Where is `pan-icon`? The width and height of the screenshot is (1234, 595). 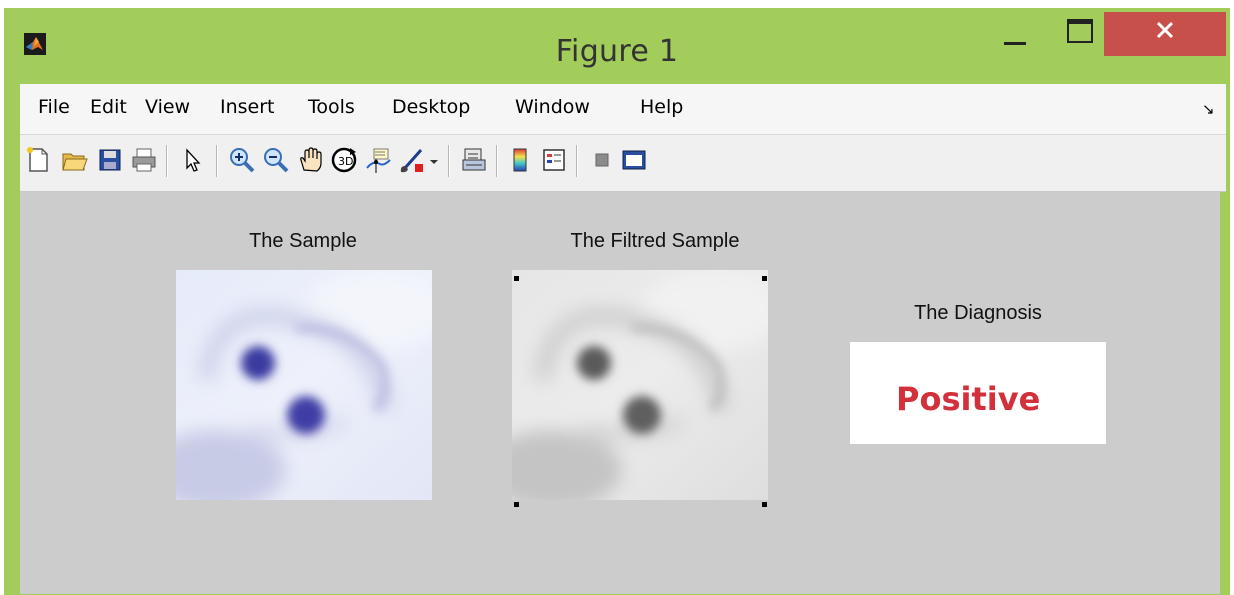
pan-icon is located at coordinates (311, 159).